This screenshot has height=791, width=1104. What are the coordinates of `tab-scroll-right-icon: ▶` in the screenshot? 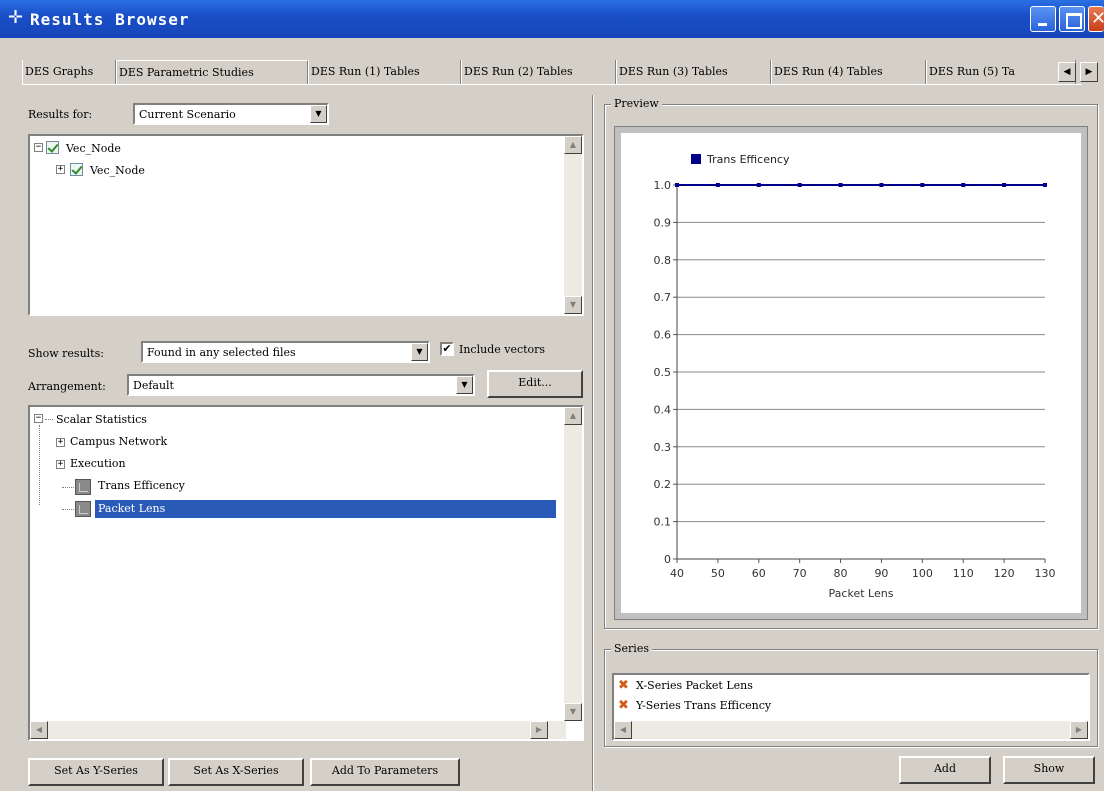 It's located at (1089, 72).